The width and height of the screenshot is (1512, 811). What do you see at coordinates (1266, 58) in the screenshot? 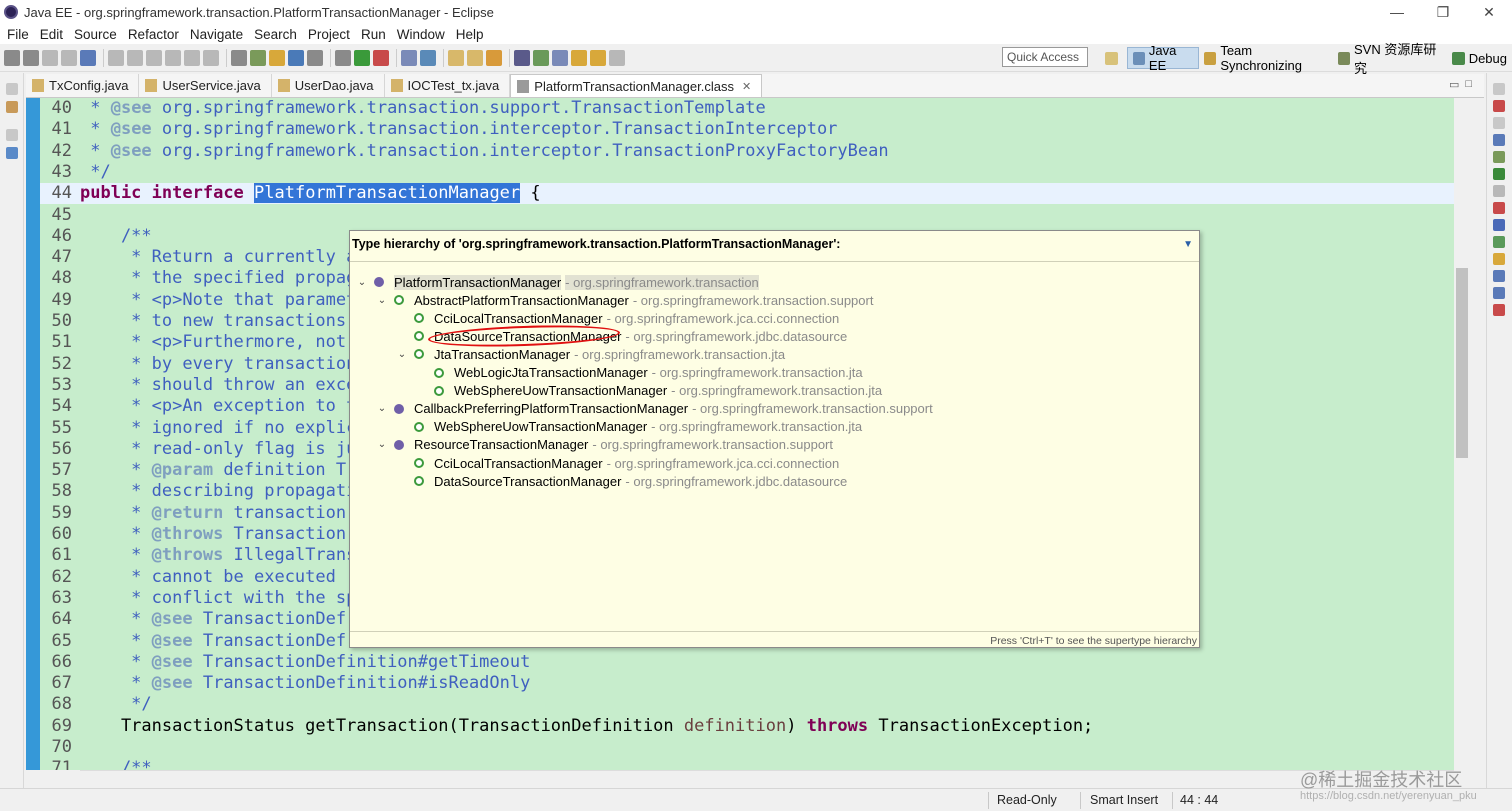
I see `perspective-team-sync: Team Synchronizing` at bounding box center [1266, 58].